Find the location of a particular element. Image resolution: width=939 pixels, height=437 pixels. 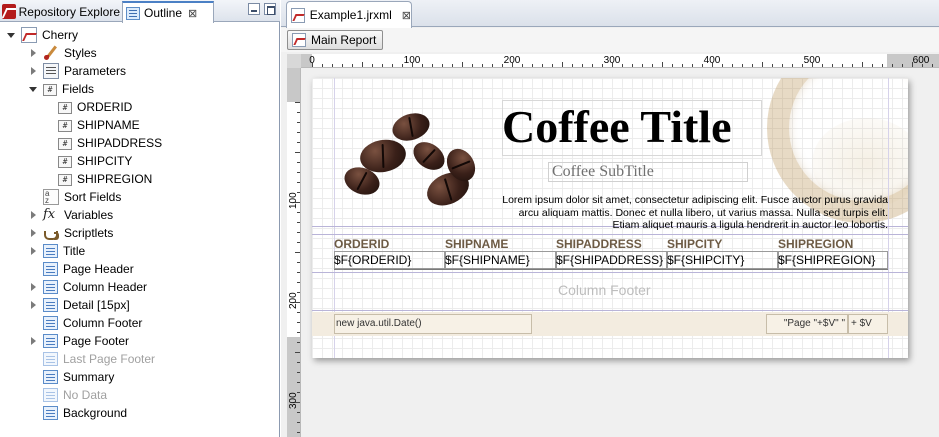

tree-item-field-shipregion: SHIPREGION is located at coordinates (105, 179).